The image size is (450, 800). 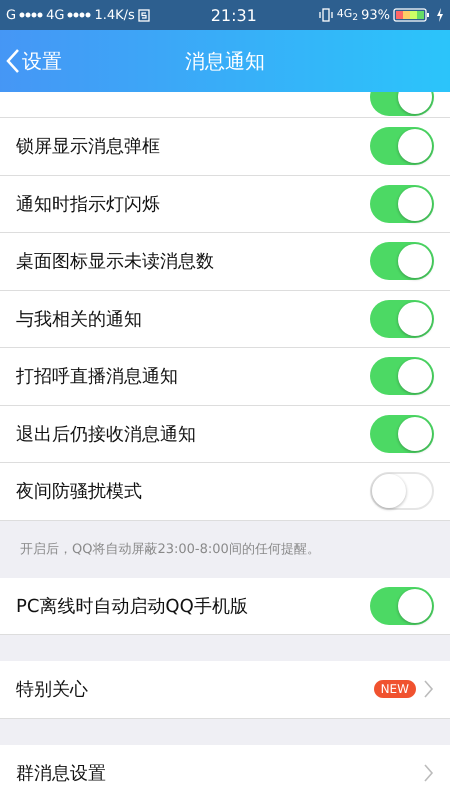 What do you see at coordinates (225, 689) in the screenshot?
I see `menu-item: 特别关心 NEW` at bounding box center [225, 689].